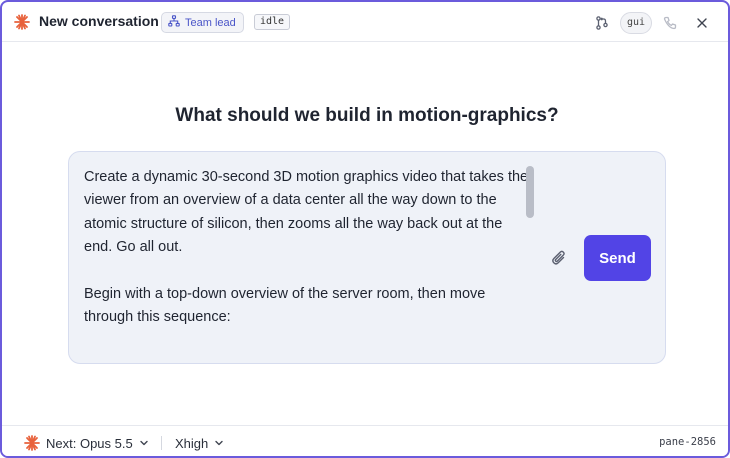  What do you see at coordinates (367, 115) in the screenshot?
I see `page-title: What should we build in motion-graphics?` at bounding box center [367, 115].